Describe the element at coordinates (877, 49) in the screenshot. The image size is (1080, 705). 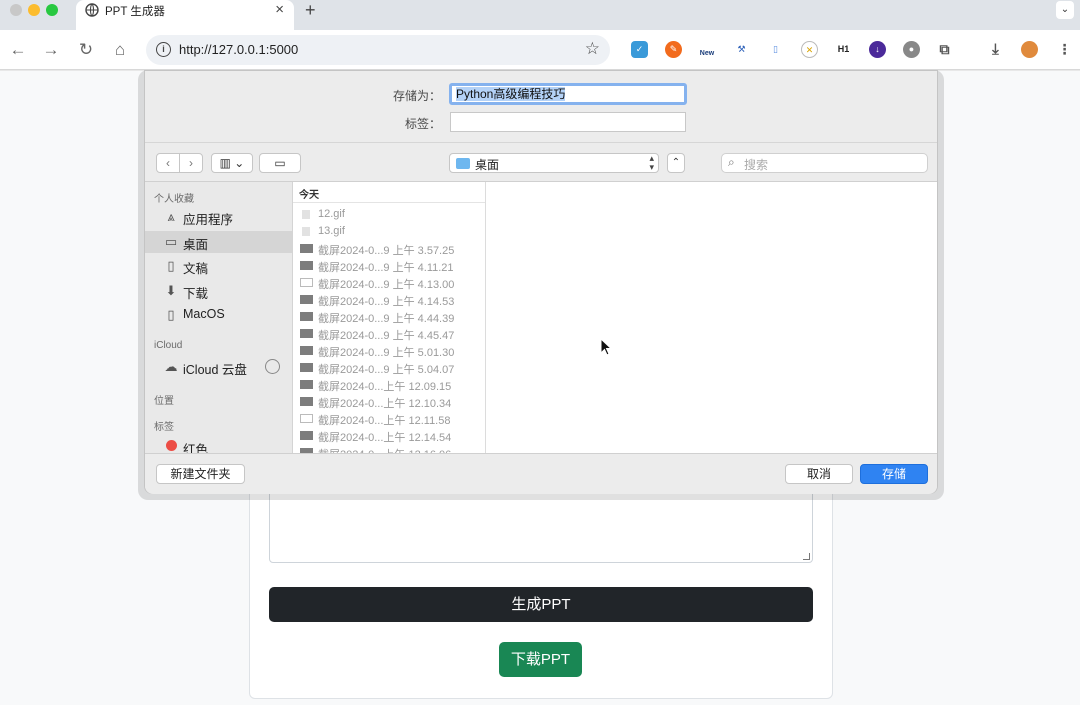
I see `extension-download-icon: ↓` at that location.